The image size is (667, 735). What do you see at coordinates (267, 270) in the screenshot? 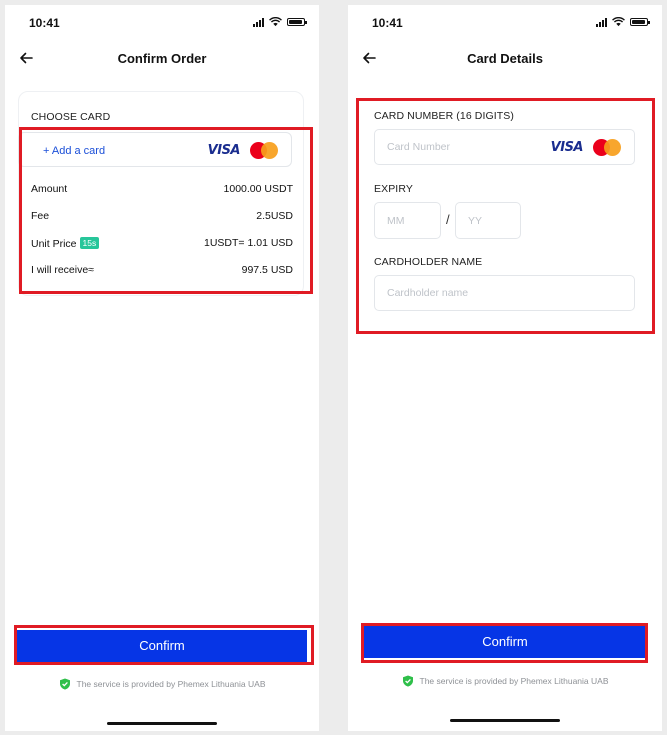
I see `receive-value: 997.5 USD` at bounding box center [267, 270].